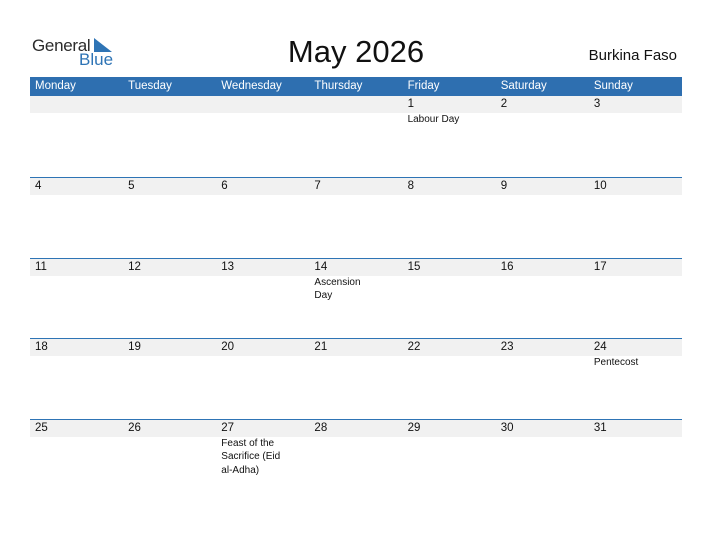 Image resolution: width=712 pixels, height=550 pixels. Describe the element at coordinates (449, 186) in the screenshot. I see `day-cell: 8` at that location.